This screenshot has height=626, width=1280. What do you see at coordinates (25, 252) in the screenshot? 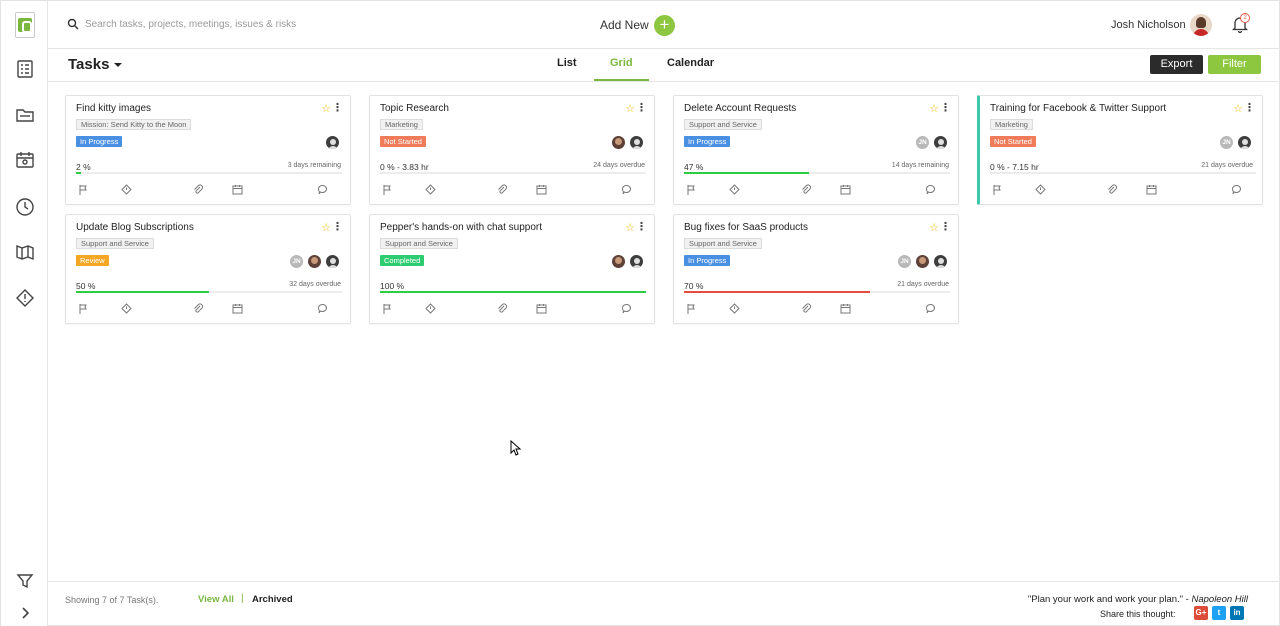
I see `map-book-icon` at bounding box center [25, 252].